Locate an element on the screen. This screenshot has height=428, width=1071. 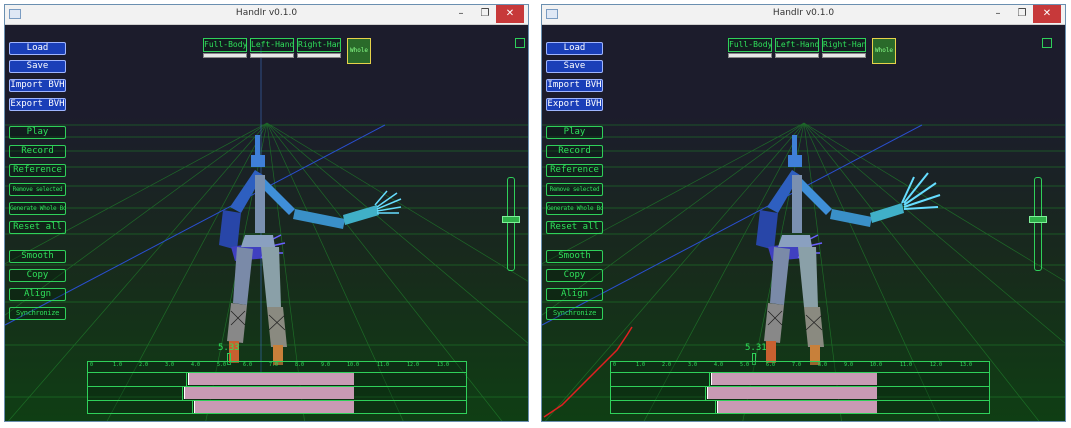
mode-progress-right-hand is located at coordinates (319, 55).